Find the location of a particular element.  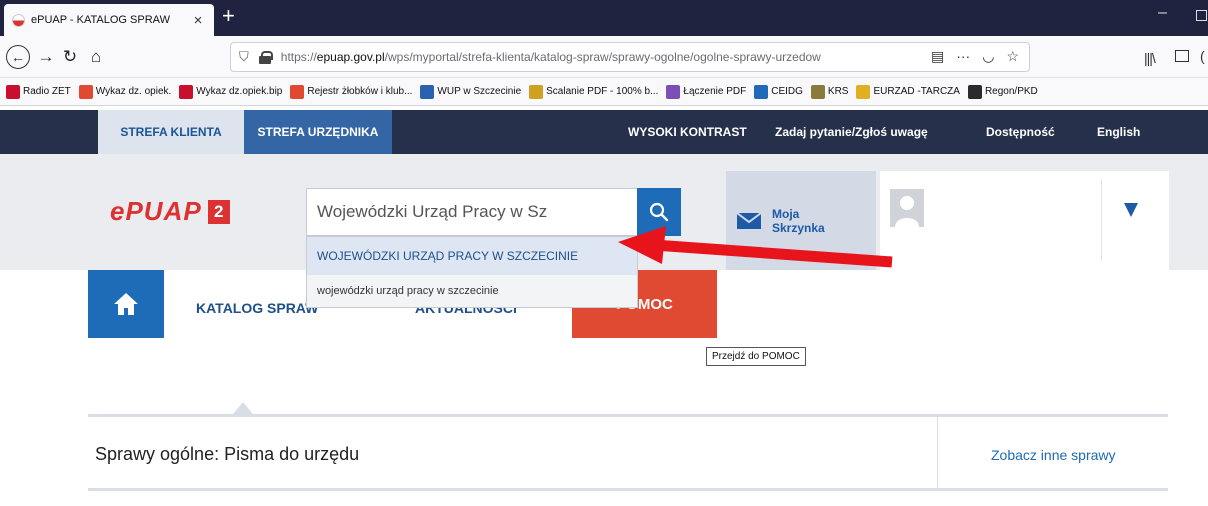

search-input is located at coordinates (467, 212).